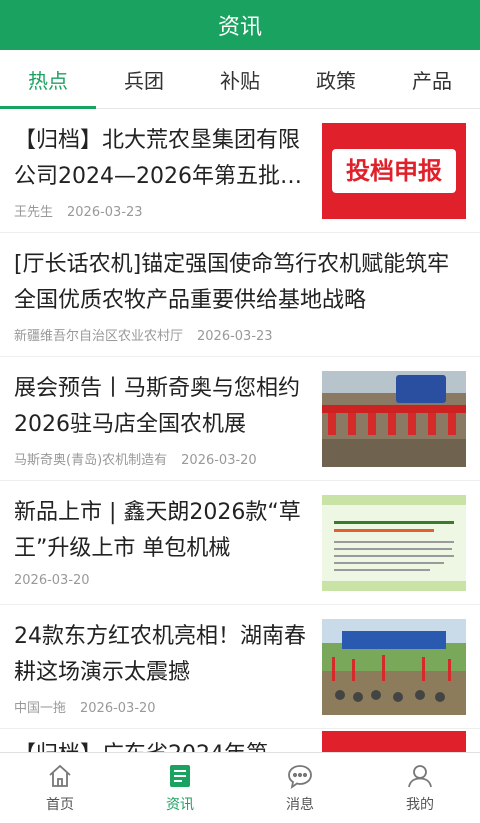 The width and height of the screenshot is (480, 823). I want to click on message-icon, so click(300, 777).